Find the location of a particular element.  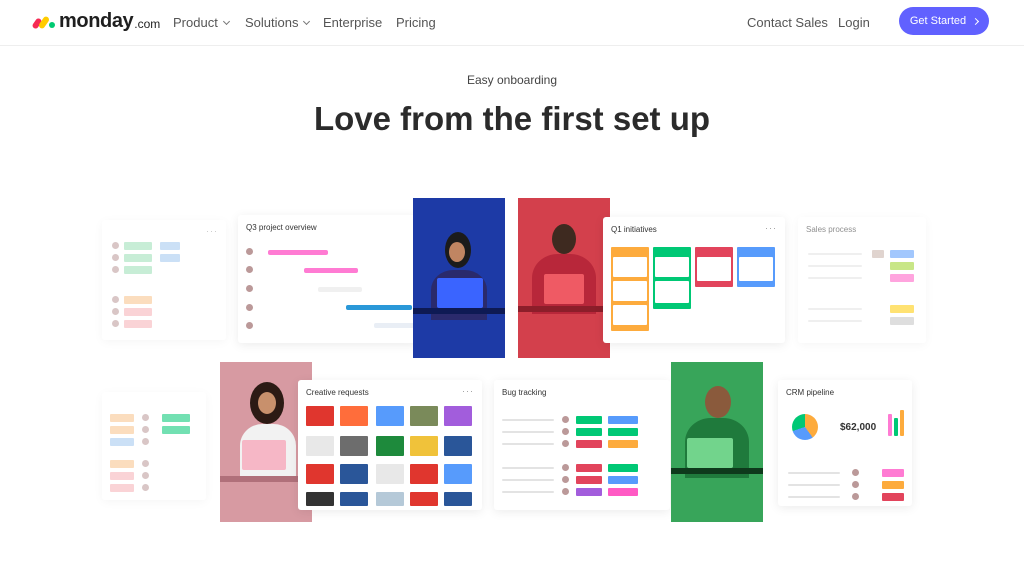

board-card-left-bottom is located at coordinates (154, 446).